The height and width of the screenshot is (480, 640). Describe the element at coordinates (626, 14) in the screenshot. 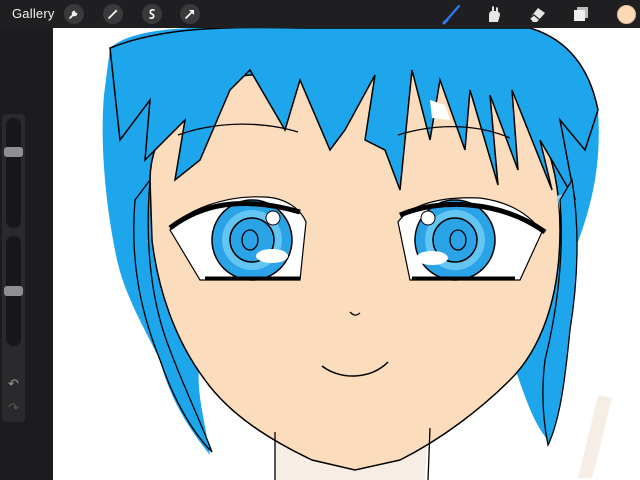

I see `color-picker-button` at that location.